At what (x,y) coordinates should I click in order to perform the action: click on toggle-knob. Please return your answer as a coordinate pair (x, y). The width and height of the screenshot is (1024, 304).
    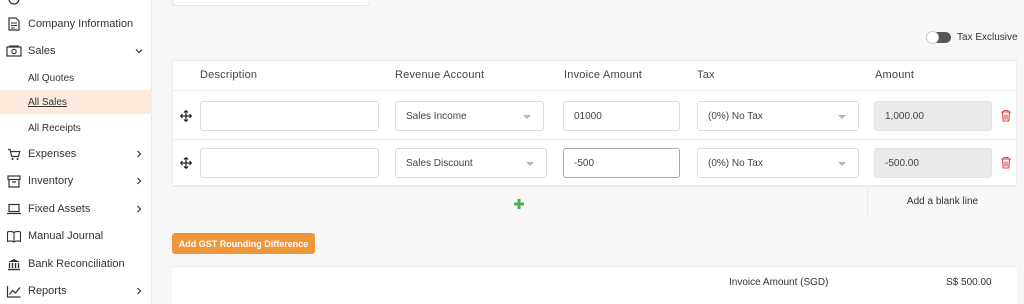
    Looking at the image, I should click on (932, 37).